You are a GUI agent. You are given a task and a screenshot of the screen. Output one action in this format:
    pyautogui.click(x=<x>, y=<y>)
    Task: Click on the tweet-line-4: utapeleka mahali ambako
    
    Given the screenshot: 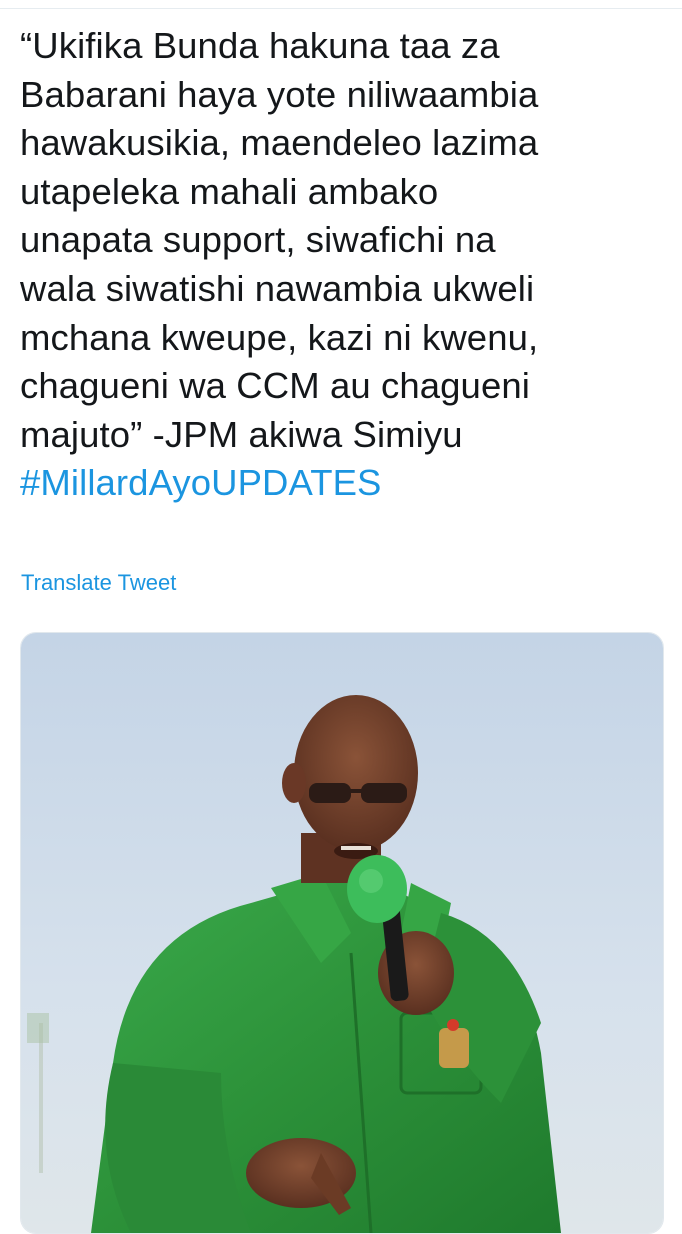 What is the action you would take?
    pyautogui.click(x=229, y=191)
    